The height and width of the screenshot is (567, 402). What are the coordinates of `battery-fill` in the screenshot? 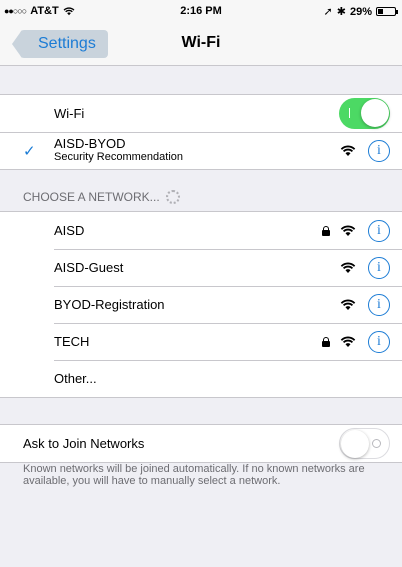 It's located at (380, 11).